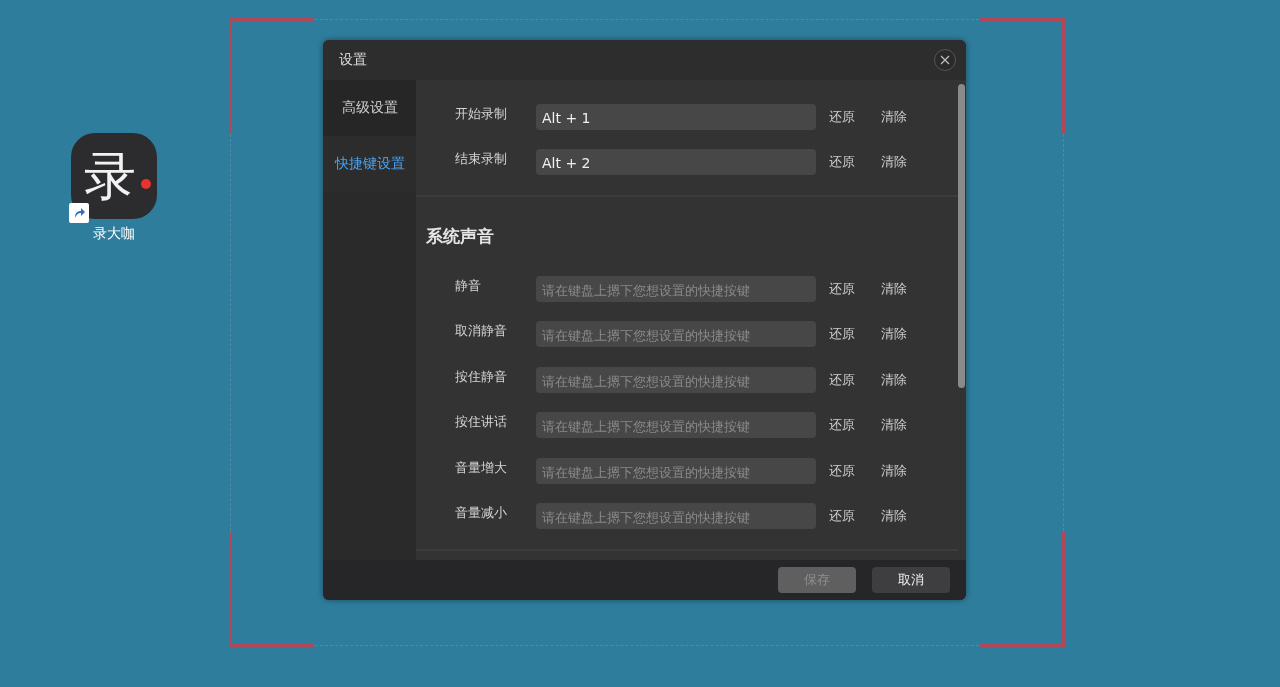 The width and height of the screenshot is (1280, 687). What do you see at coordinates (369, 108) in the screenshot?
I see `sidebar-item: 高级设置` at bounding box center [369, 108].